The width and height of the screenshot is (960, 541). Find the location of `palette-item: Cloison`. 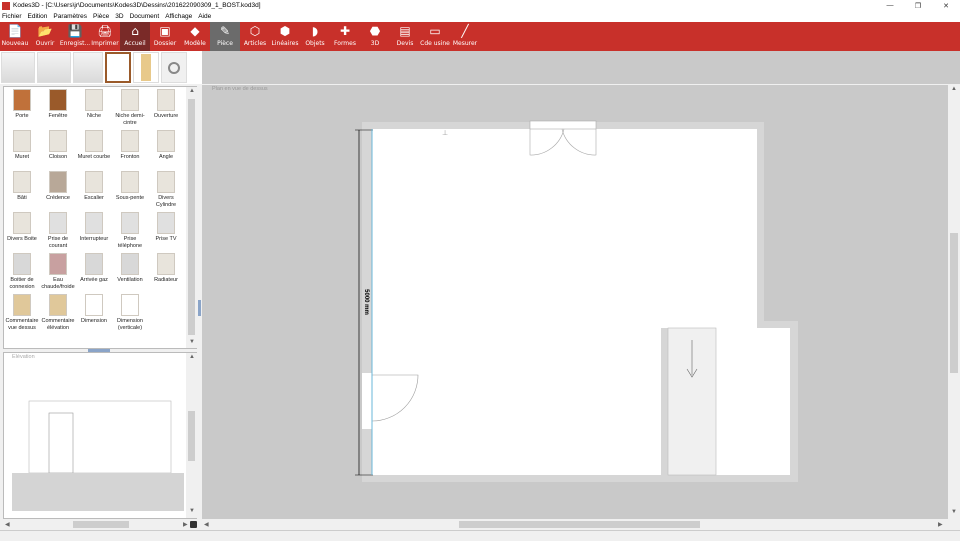

palette-item: Cloison is located at coordinates (58, 148).